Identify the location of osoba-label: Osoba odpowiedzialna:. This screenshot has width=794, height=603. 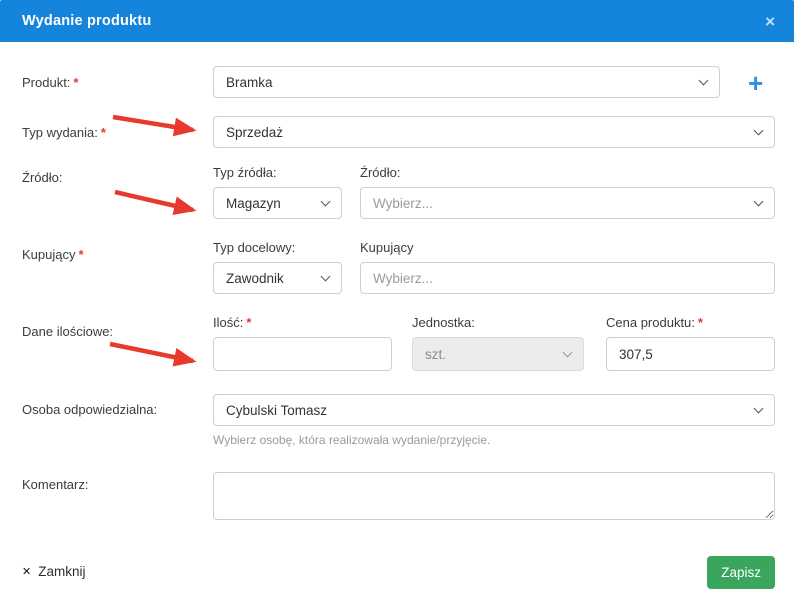
(90, 409).